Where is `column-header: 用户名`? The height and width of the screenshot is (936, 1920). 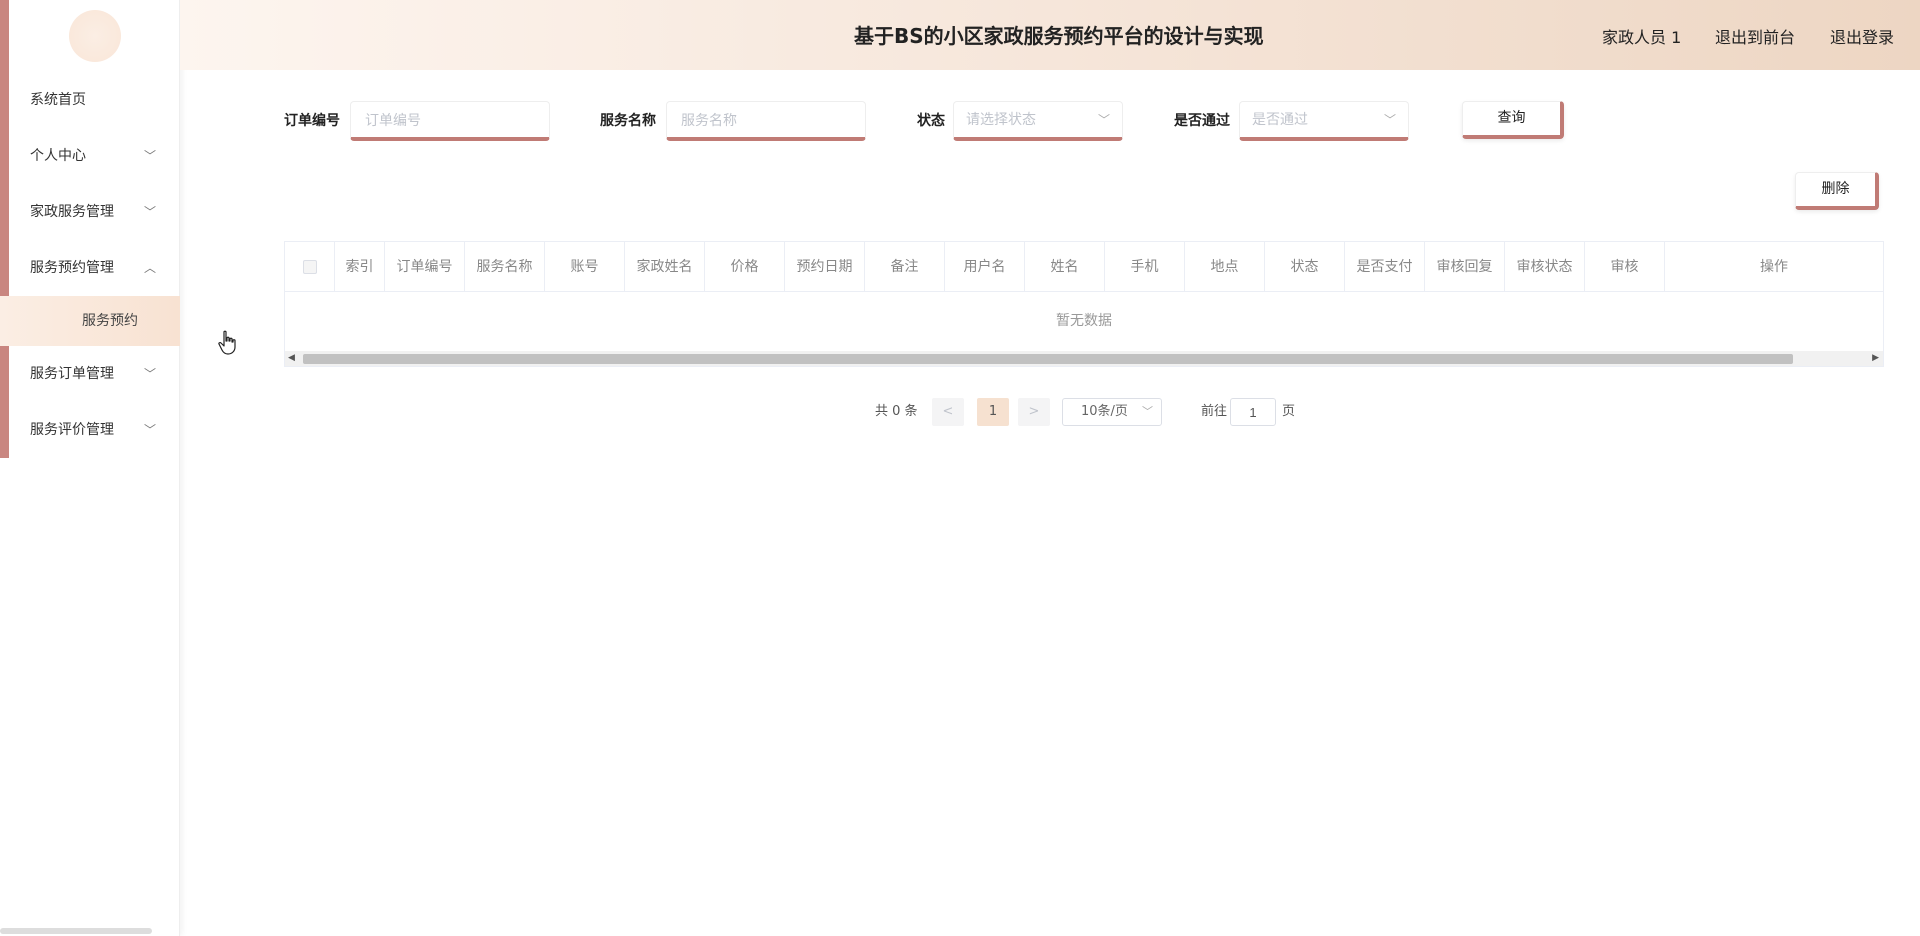
column-header: 用户名 is located at coordinates (985, 267).